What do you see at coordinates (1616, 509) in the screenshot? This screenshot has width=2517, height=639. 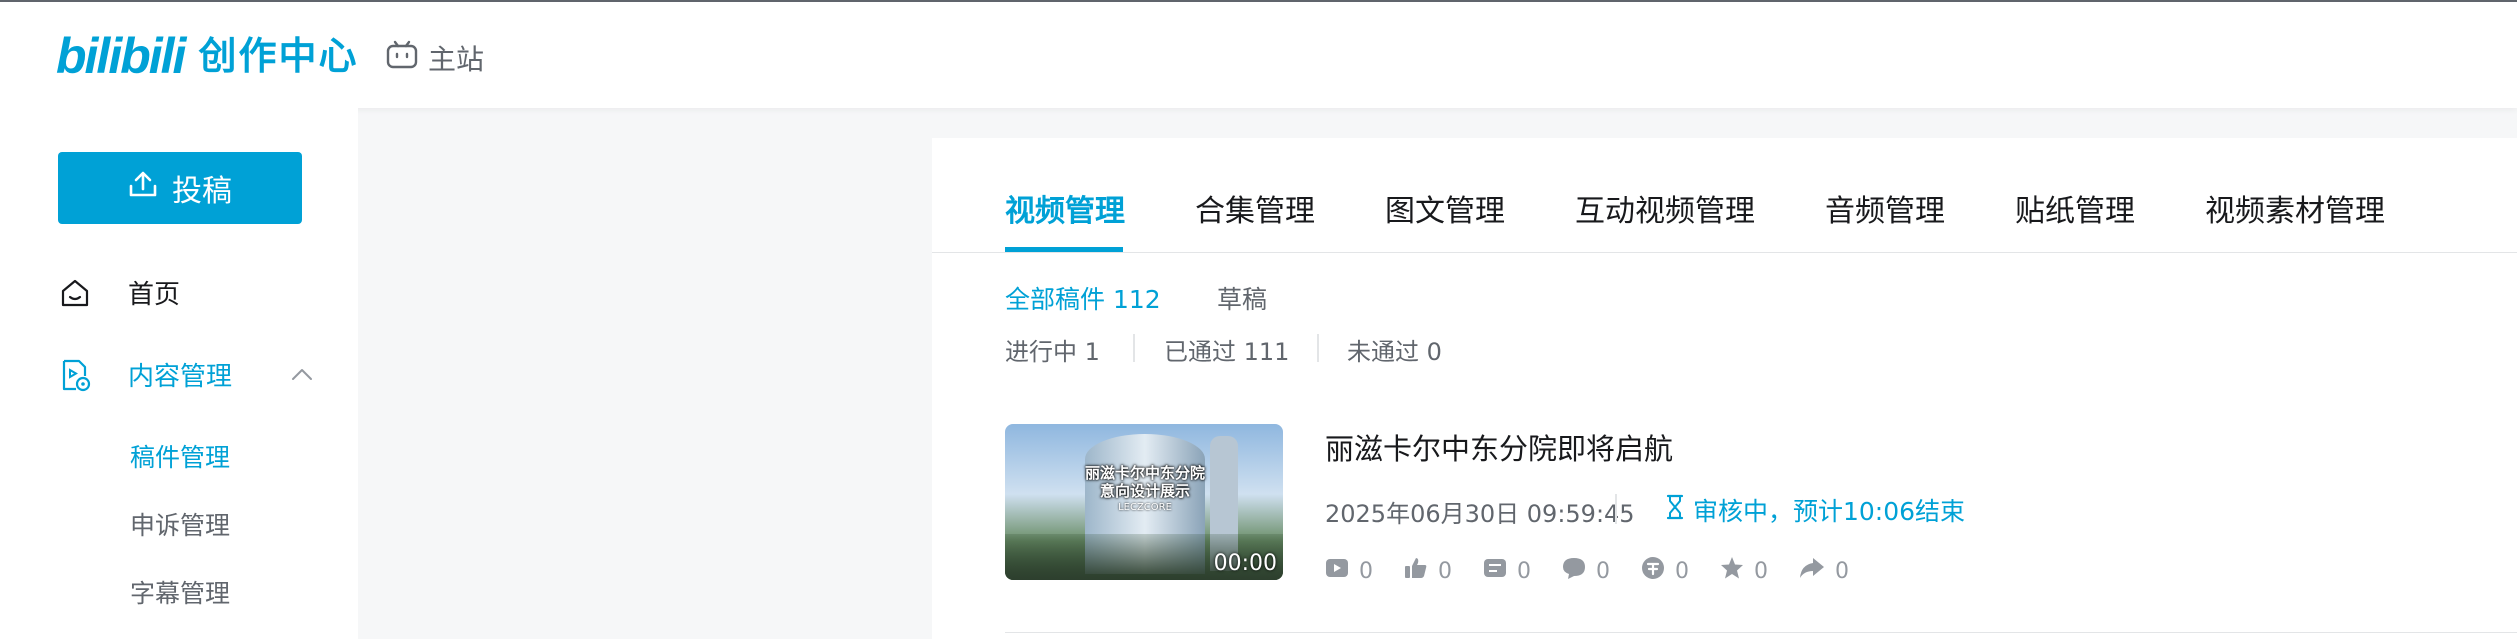 I see `meta-divider` at bounding box center [1616, 509].